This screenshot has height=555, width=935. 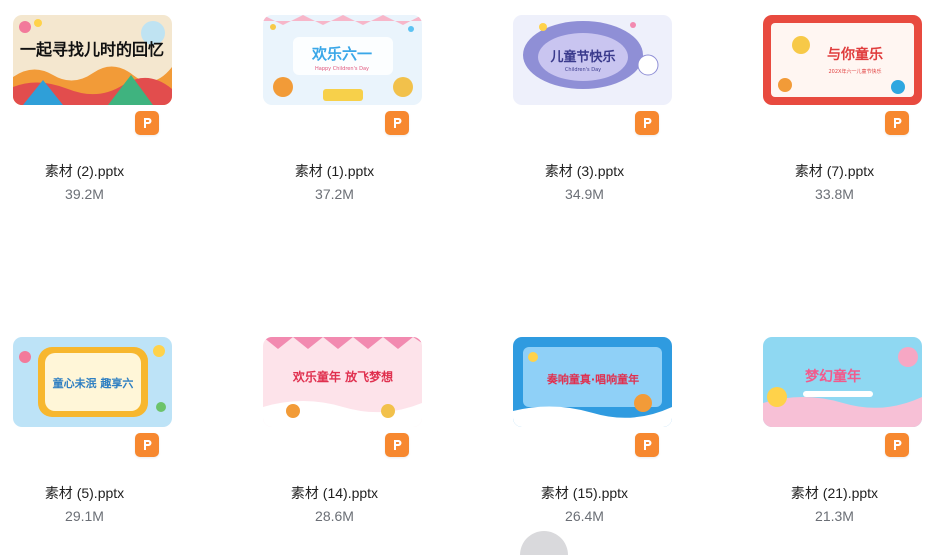 I want to click on file-thumbnail: 与你童乐 202X年六一儿童节快乐, so click(x=842, y=60).